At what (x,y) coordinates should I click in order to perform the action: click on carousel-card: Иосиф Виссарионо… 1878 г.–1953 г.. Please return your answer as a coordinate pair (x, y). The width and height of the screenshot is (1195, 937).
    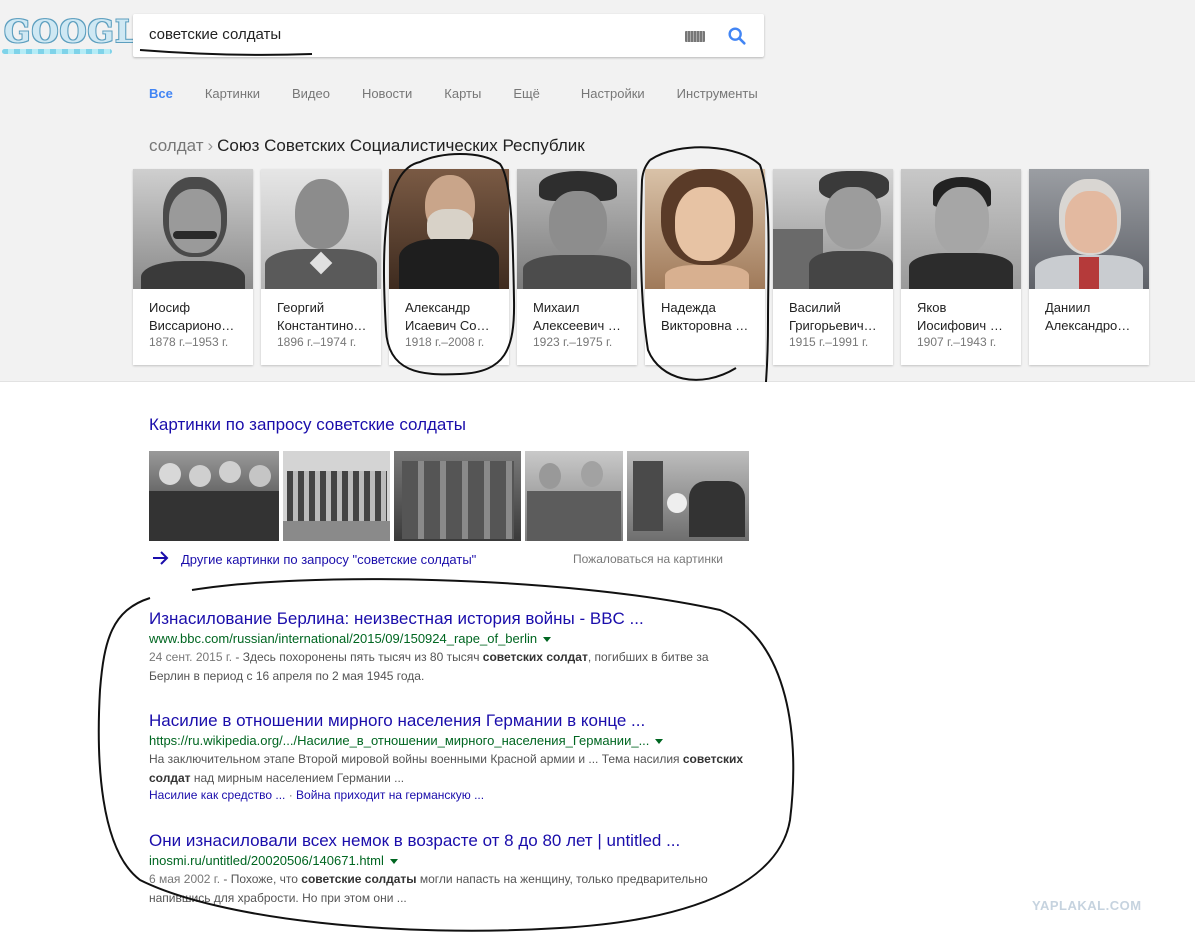
    Looking at the image, I should click on (193, 267).